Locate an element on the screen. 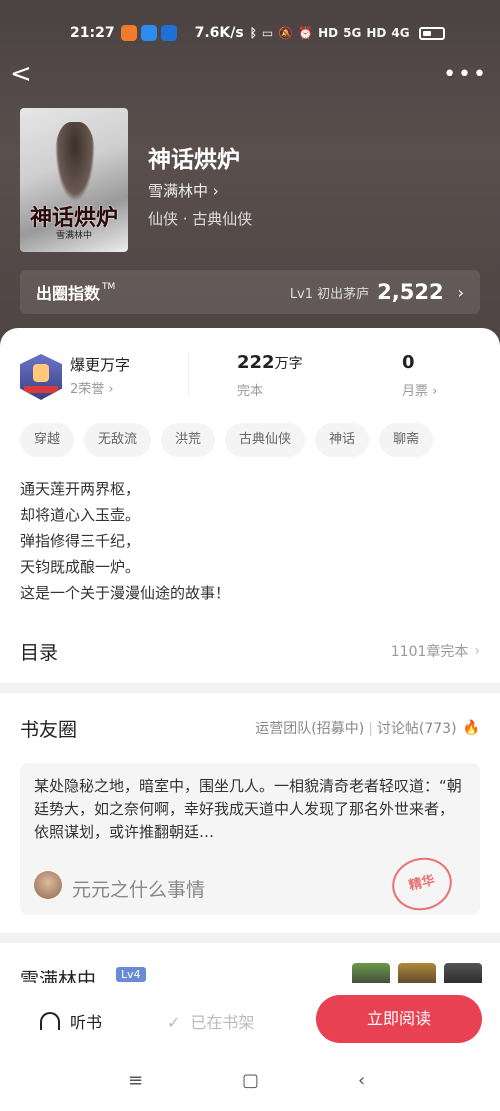 This screenshot has width=500, height=1111. listen-label: 听书 is located at coordinates (86, 1022).